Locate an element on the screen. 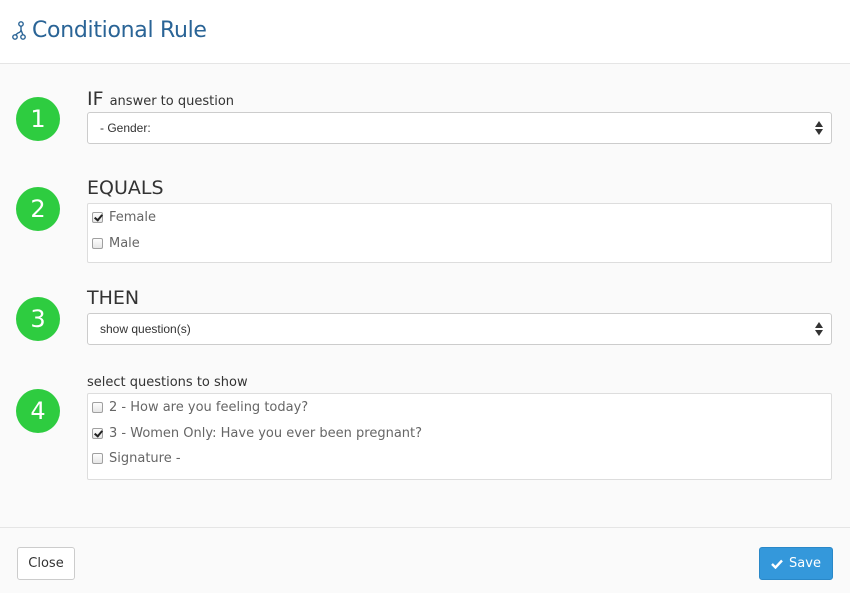 The width and height of the screenshot is (850, 593). select-questions-label: select questions to show is located at coordinates (167, 382).